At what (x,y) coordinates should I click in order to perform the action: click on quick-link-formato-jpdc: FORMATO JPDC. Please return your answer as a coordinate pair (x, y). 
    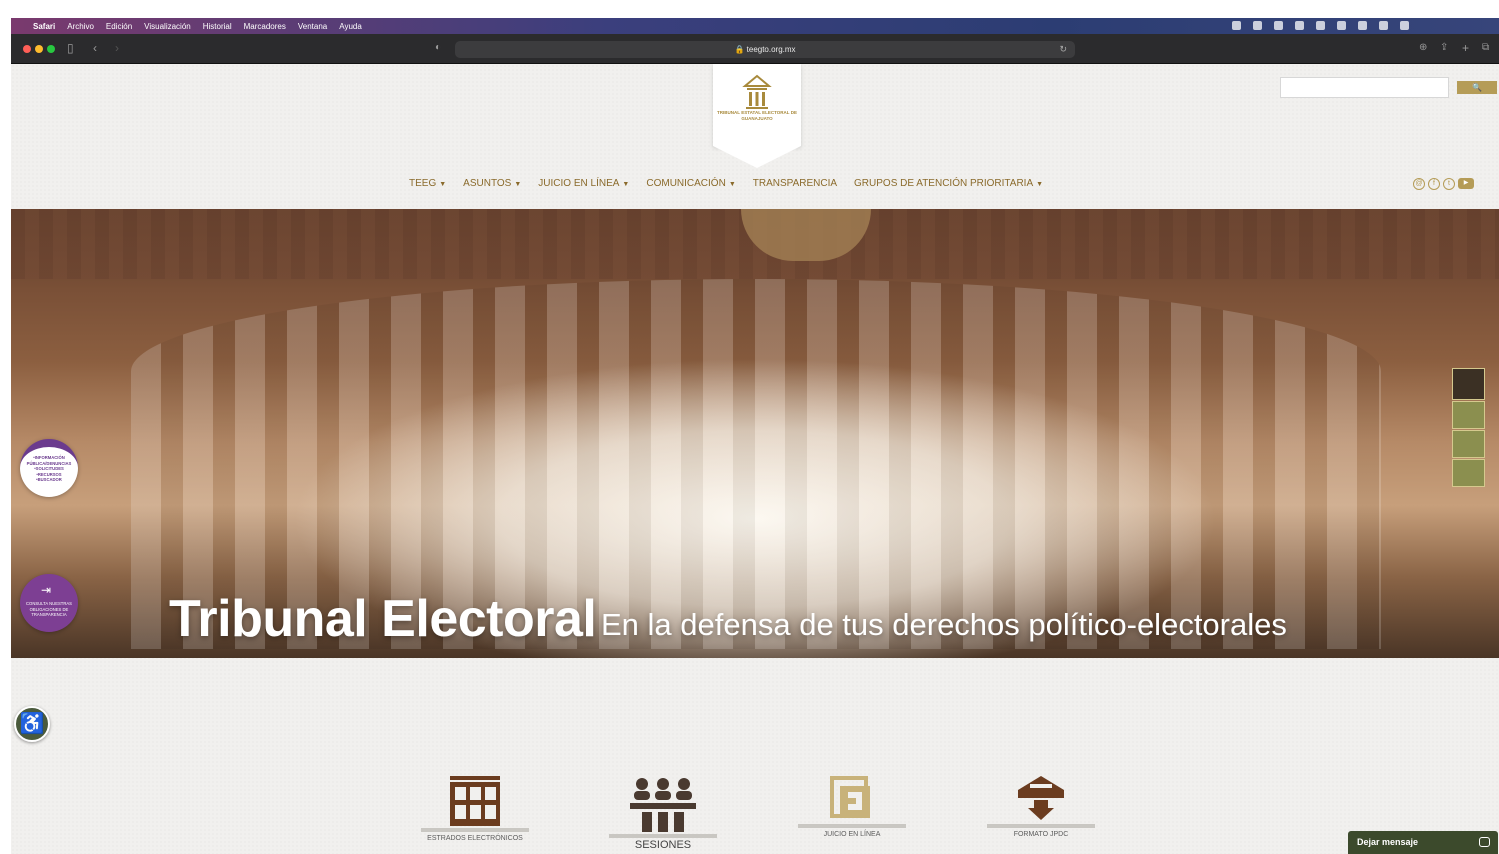
    Looking at the image, I should click on (1041, 807).